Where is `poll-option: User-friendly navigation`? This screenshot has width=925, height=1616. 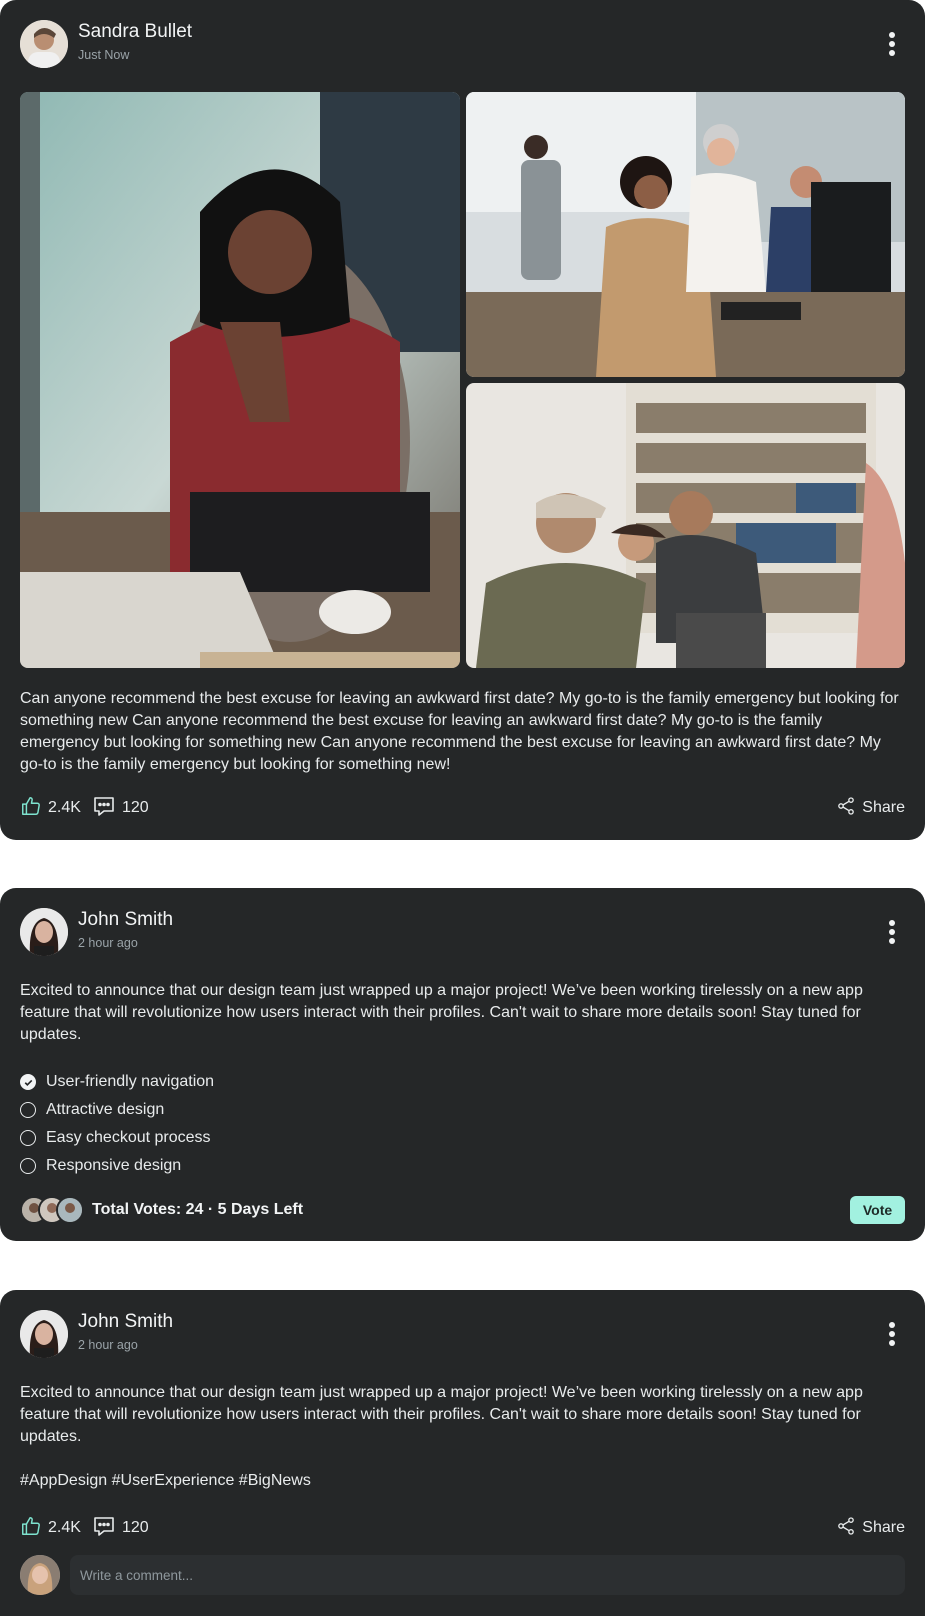 poll-option: User-friendly navigation is located at coordinates (170, 1082).